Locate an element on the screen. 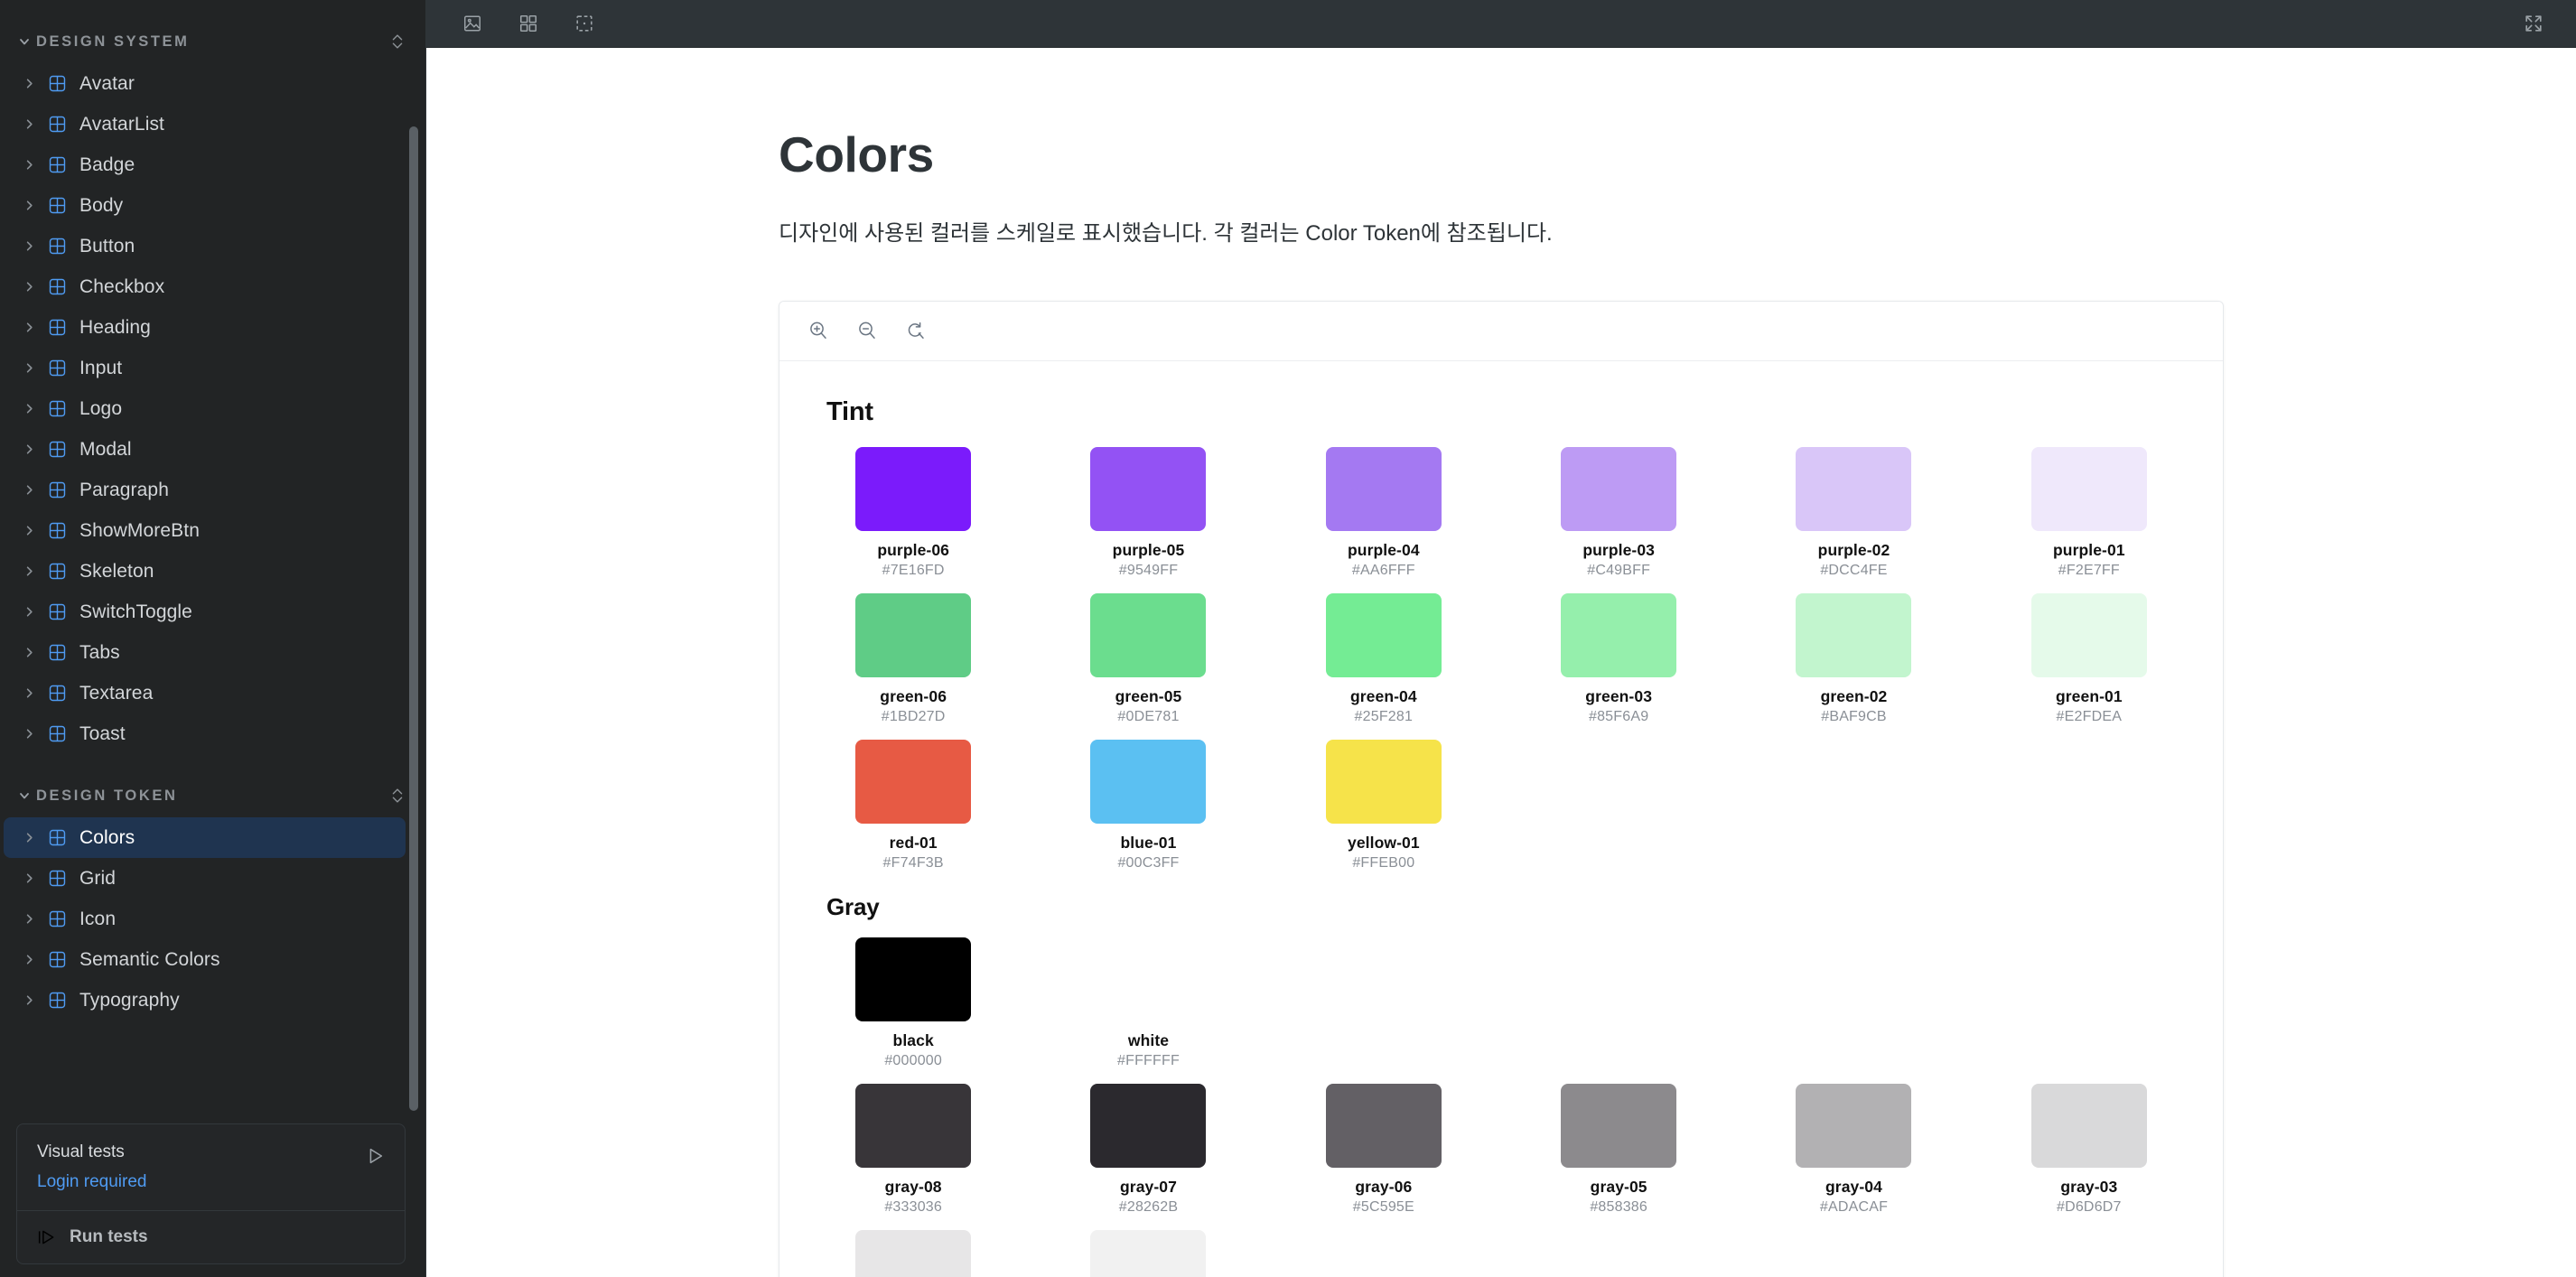  zoom-out-icon is located at coordinates (867, 331).